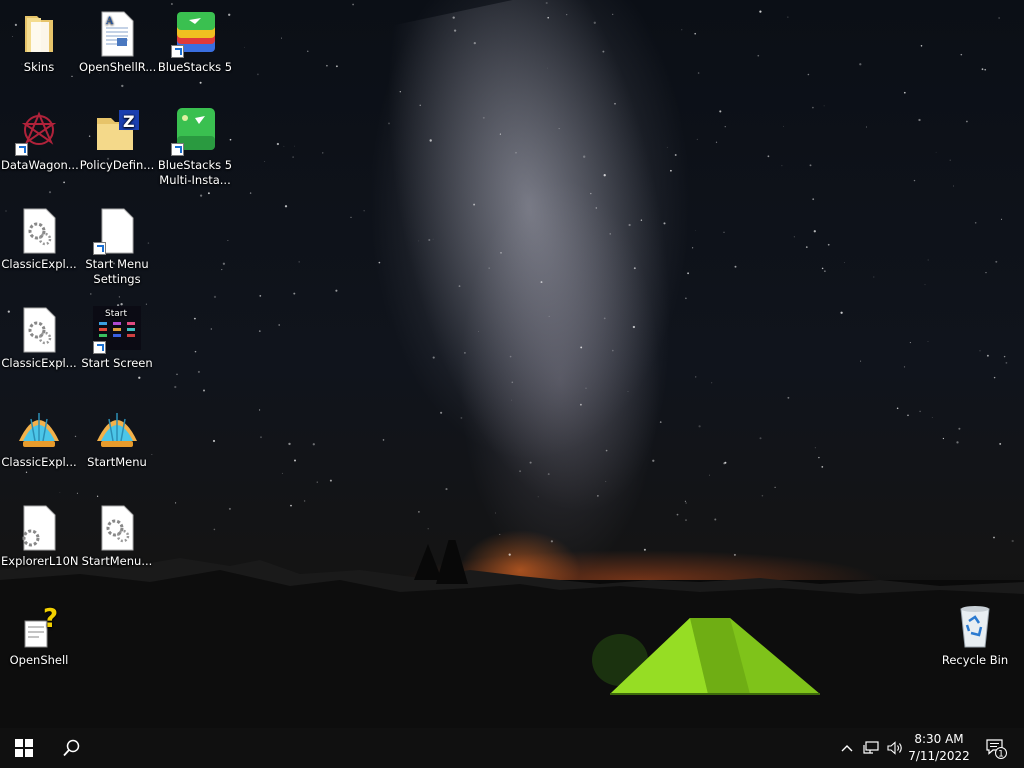  I want to click on start-button, so click(24, 748).